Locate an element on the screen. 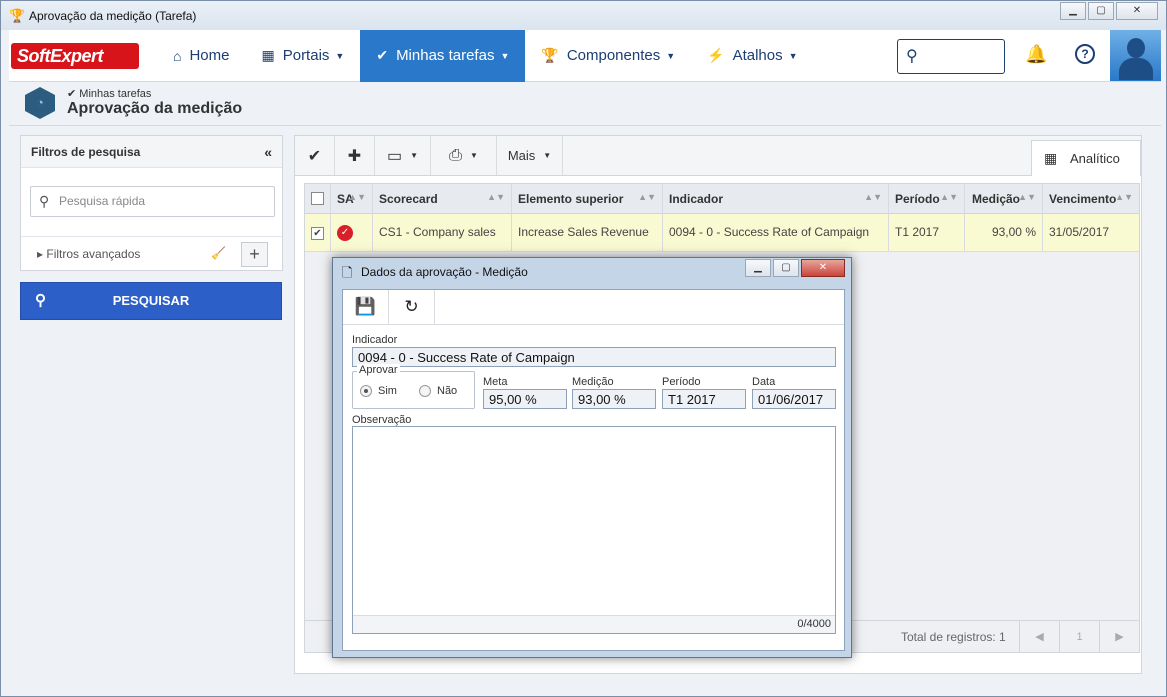 Image resolution: width=1167 pixels, height=697 pixels. search-button: ⚲ PESQUISAR is located at coordinates (151, 301).